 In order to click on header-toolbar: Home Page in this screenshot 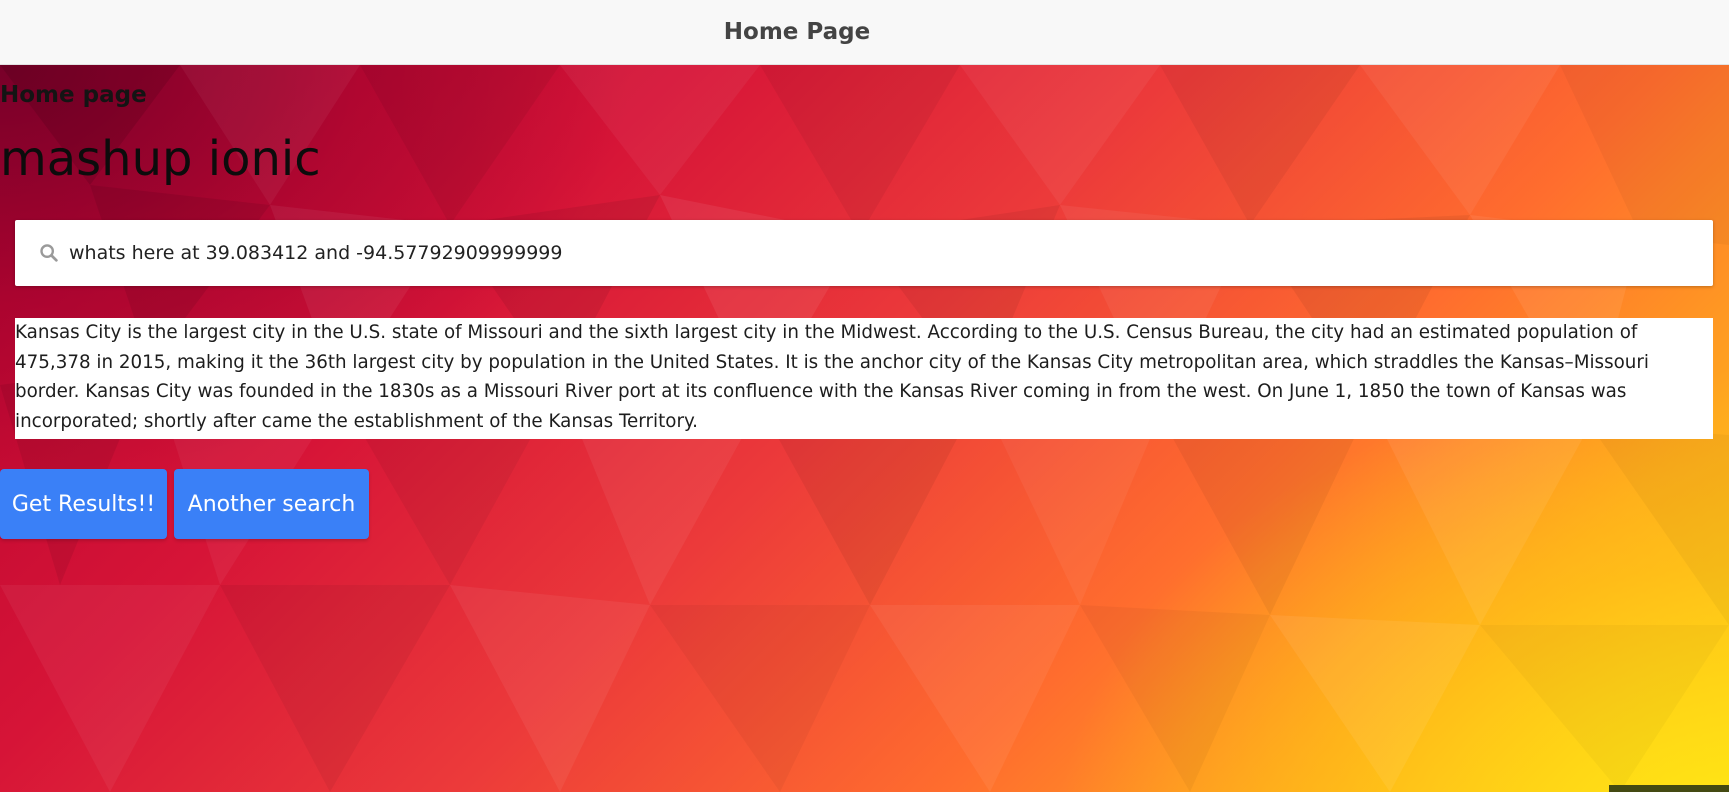, I will do `click(864, 32)`.